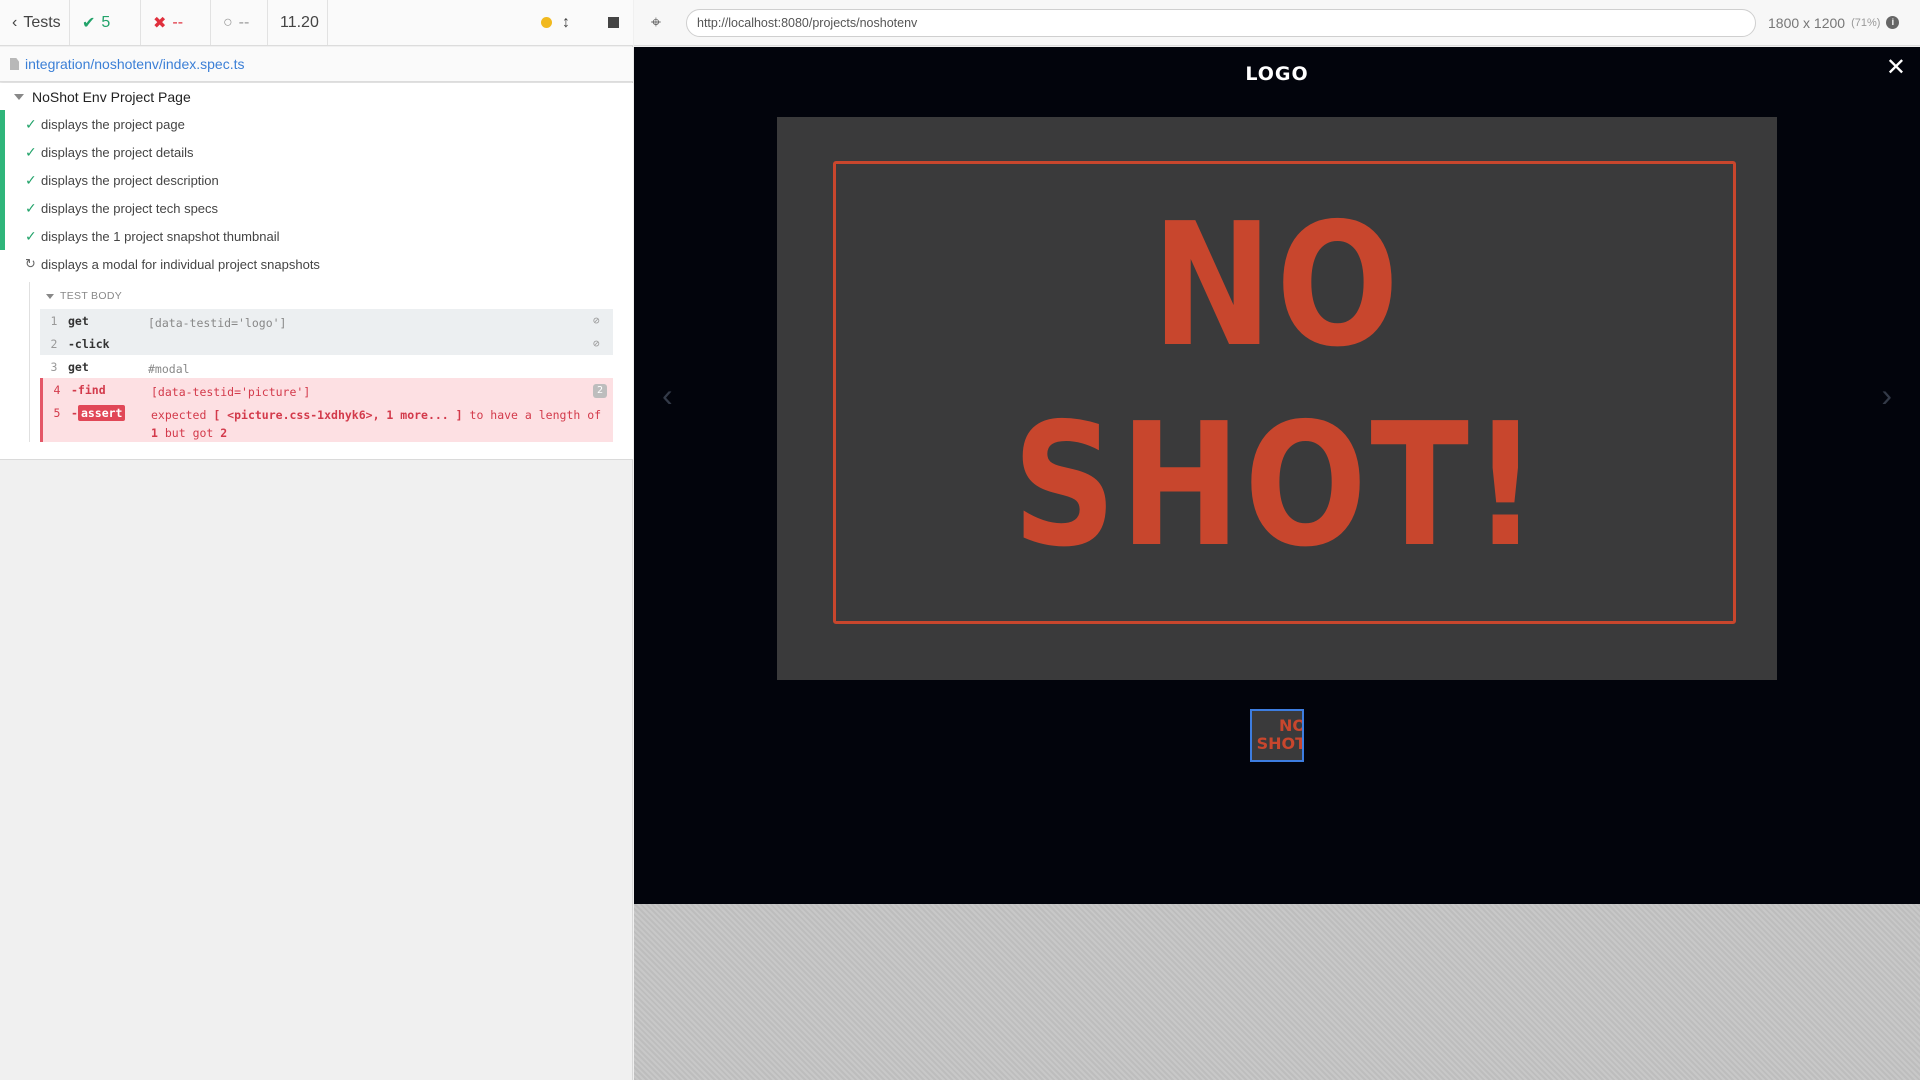 The height and width of the screenshot is (1080, 1920). What do you see at coordinates (2, 264) in the screenshot?
I see `status-bar` at bounding box center [2, 264].